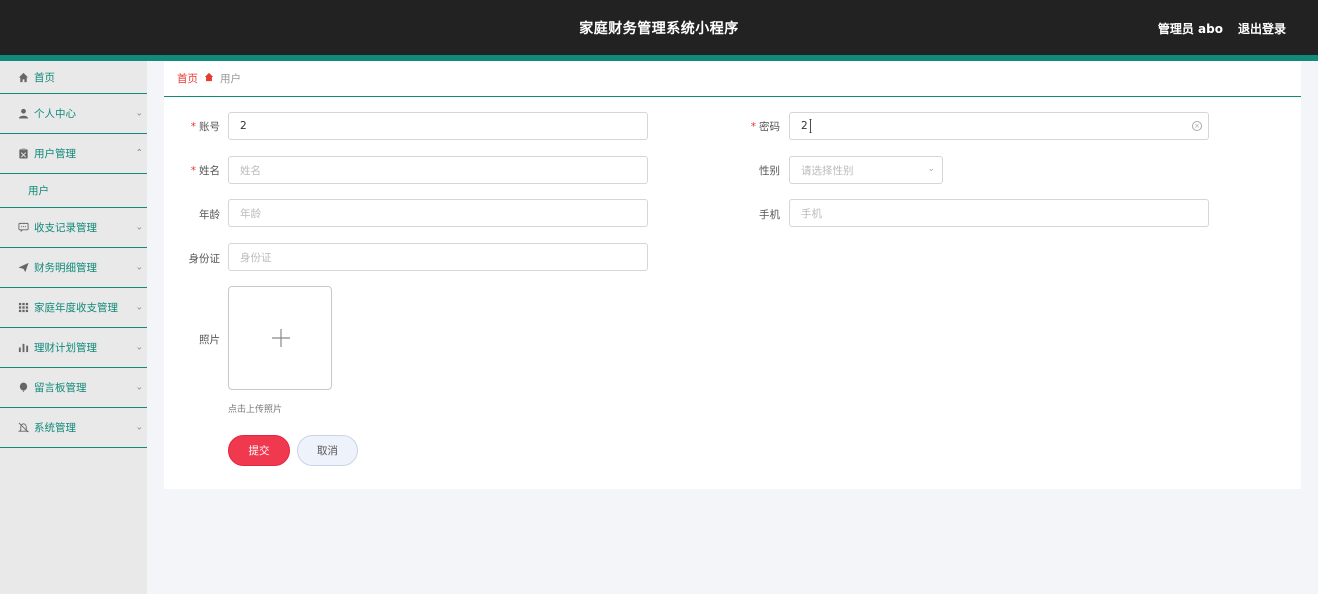 This screenshot has width=1318, height=594. Describe the element at coordinates (259, 450) in the screenshot. I see `submit-button: 提交` at that location.